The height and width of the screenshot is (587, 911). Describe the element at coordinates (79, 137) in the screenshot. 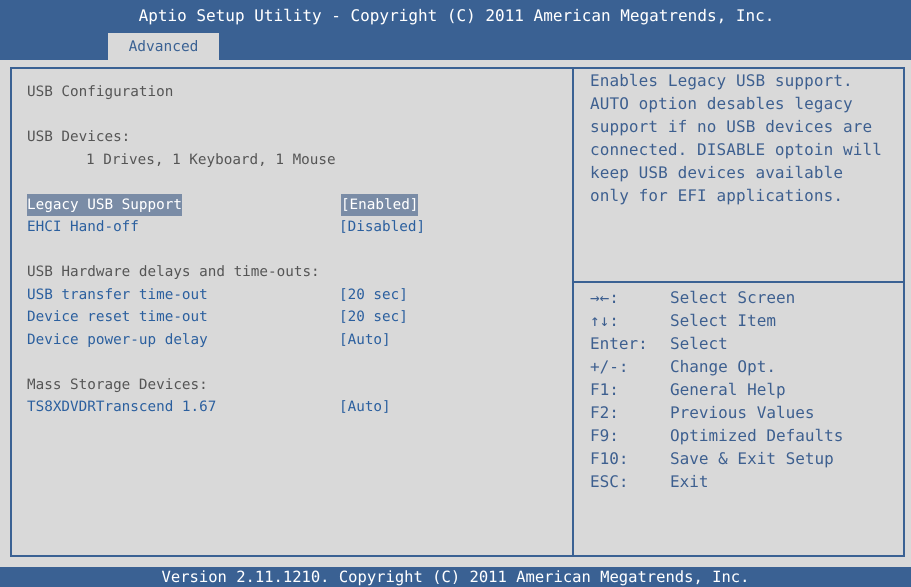

I see `section-heading: USB Devices:` at that location.